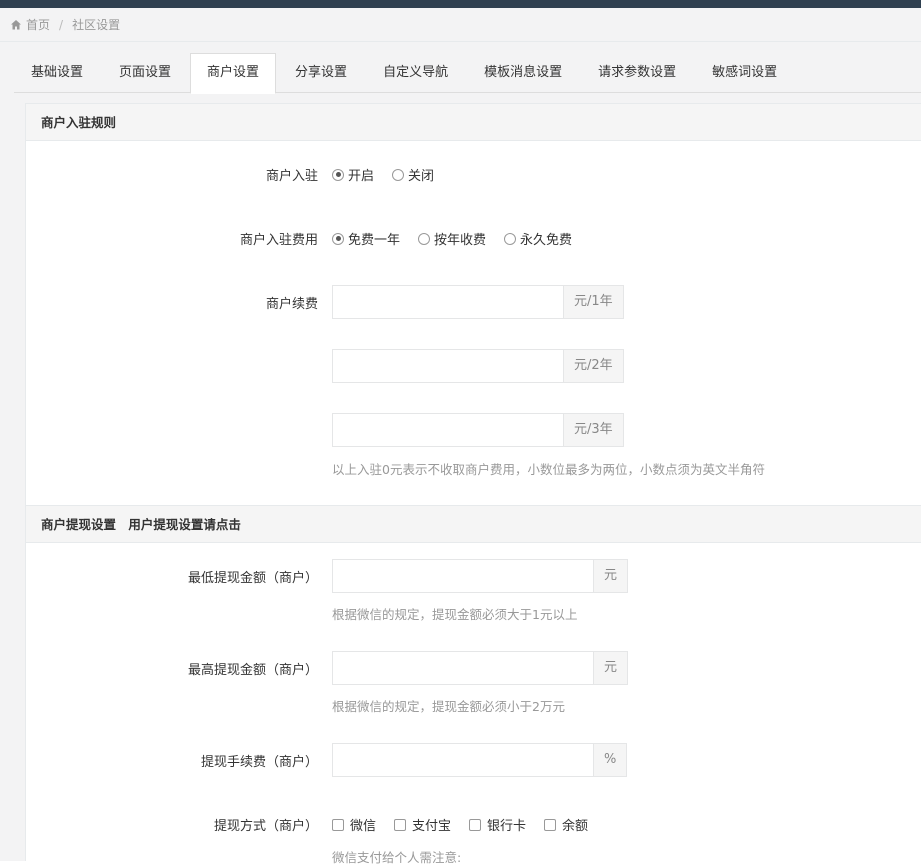 The image size is (921, 866). What do you see at coordinates (473, 524) in the screenshot?
I see `section-merchant-withdraw: 商户提现设置 用户提现设置请点击` at bounding box center [473, 524].